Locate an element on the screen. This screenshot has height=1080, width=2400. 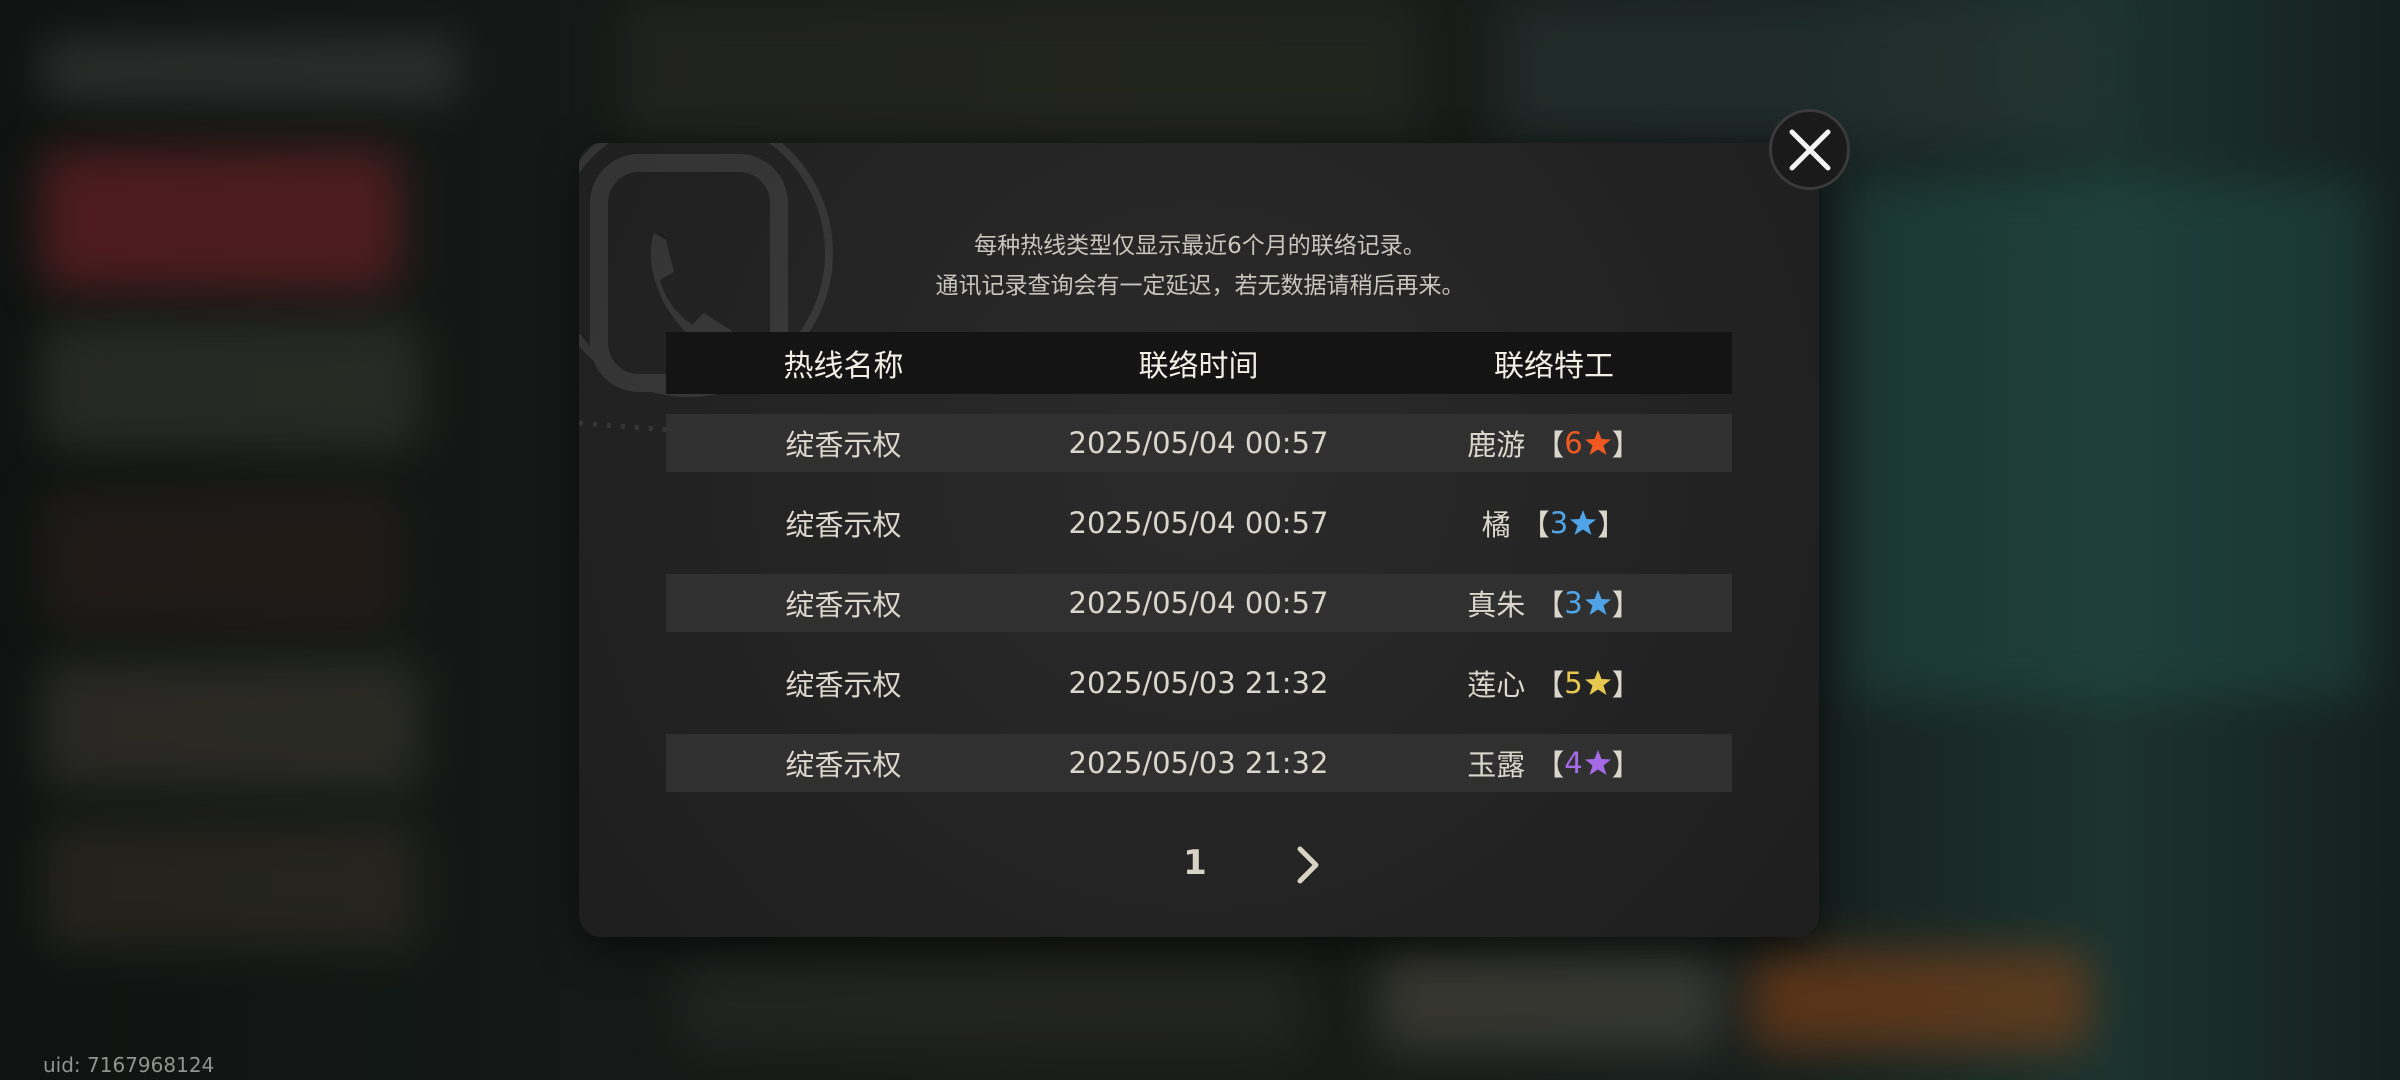
table-row: 绽香示权 2025/05/04 00:57 橘【3 】 is located at coordinates (1199, 523).